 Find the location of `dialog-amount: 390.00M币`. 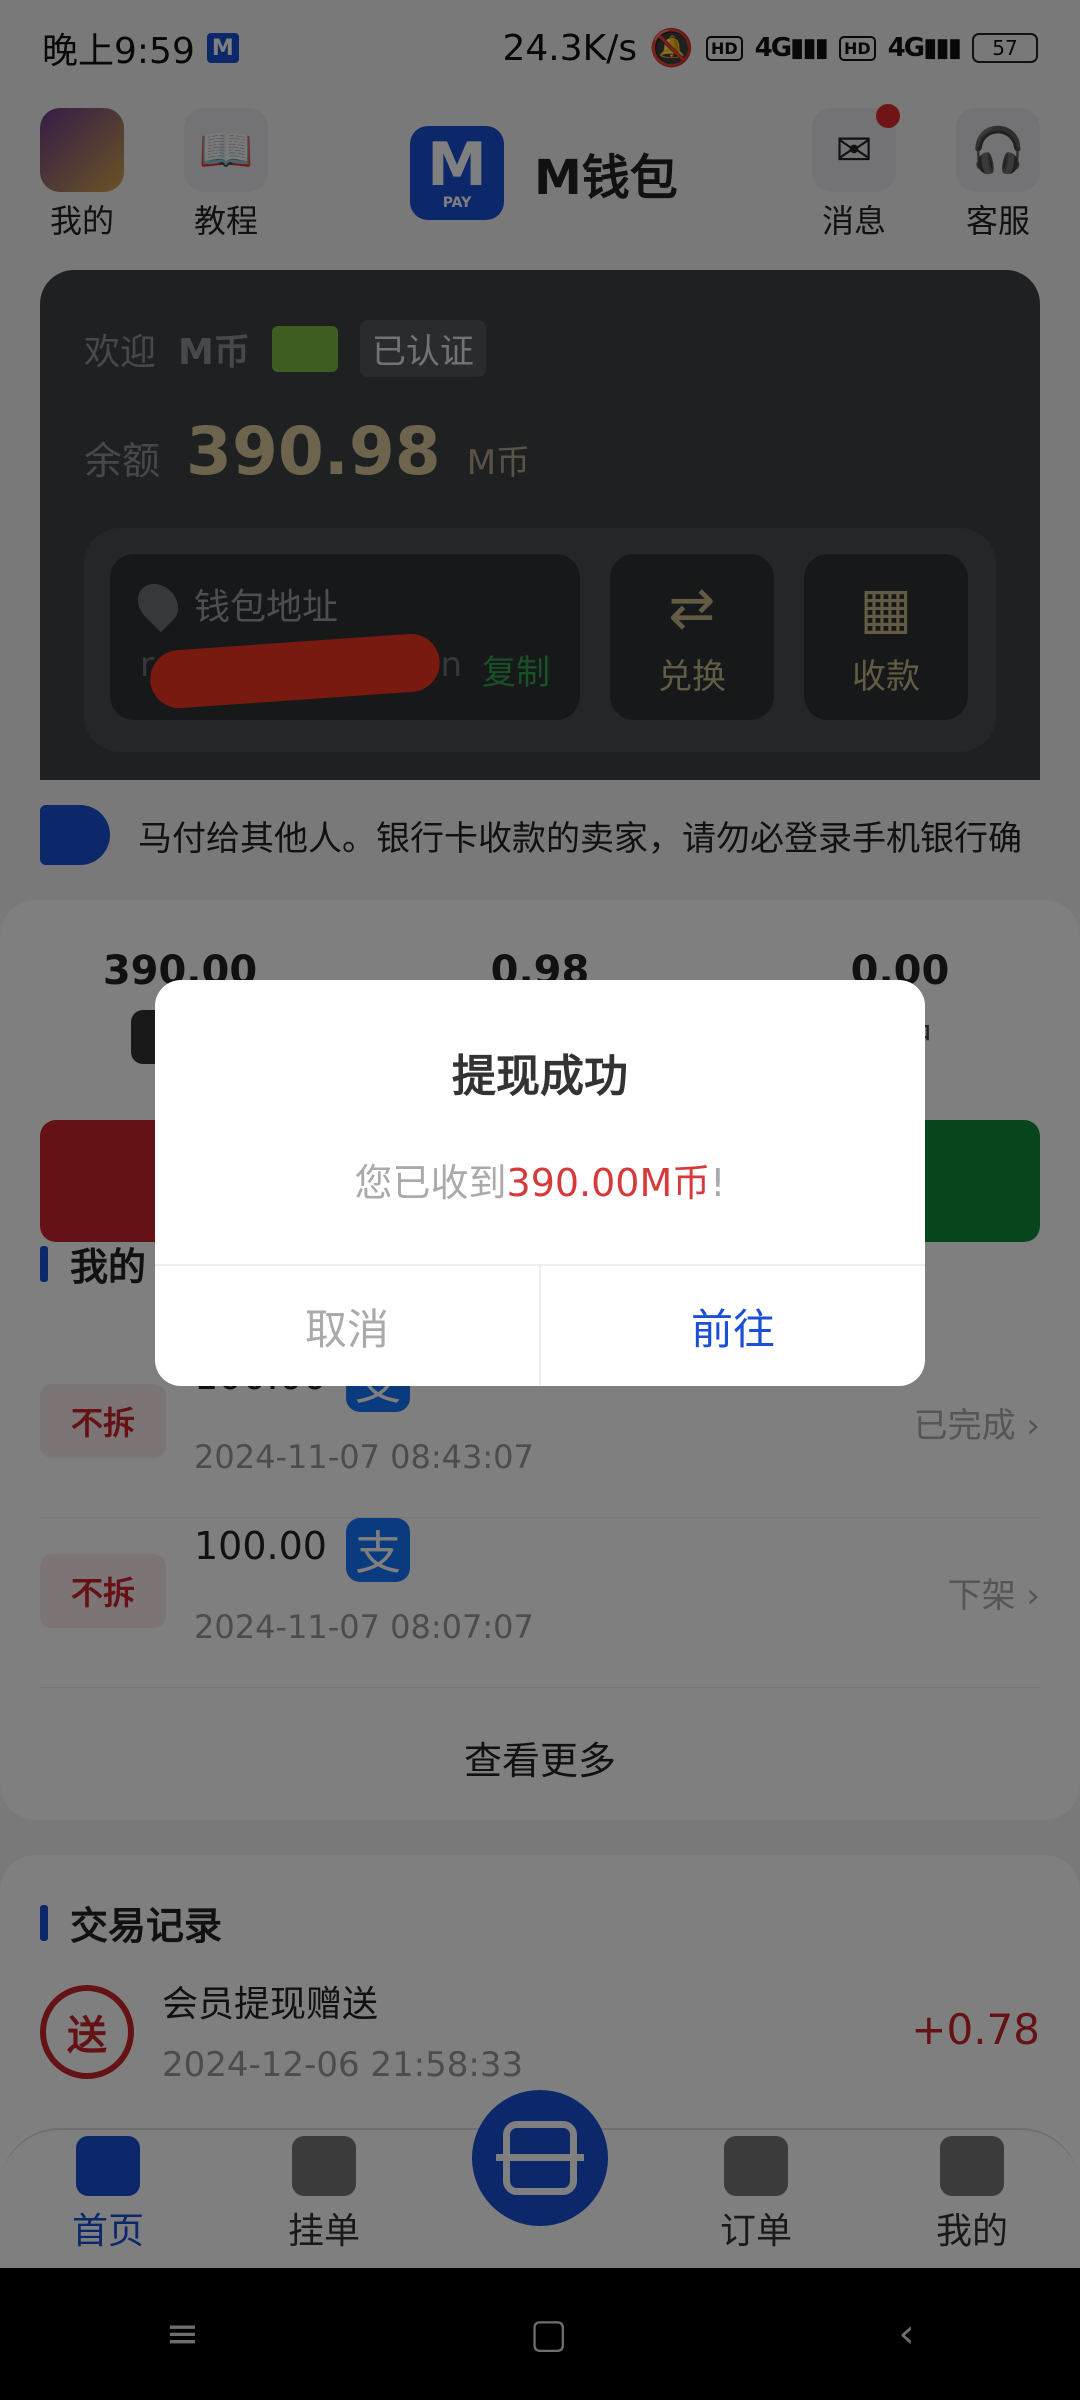

dialog-amount: 390.00M币 is located at coordinates (608, 1183).